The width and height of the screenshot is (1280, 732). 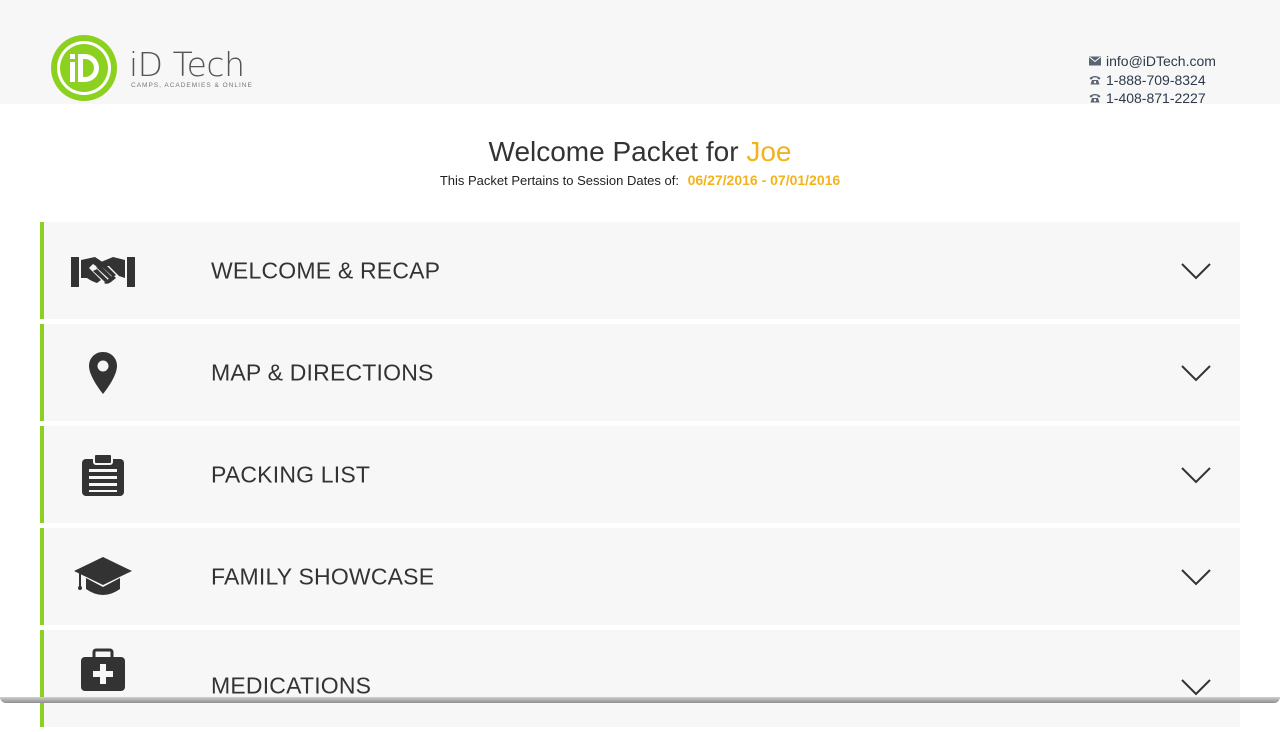 What do you see at coordinates (103, 475) in the screenshot?
I see `clipboard-icon` at bounding box center [103, 475].